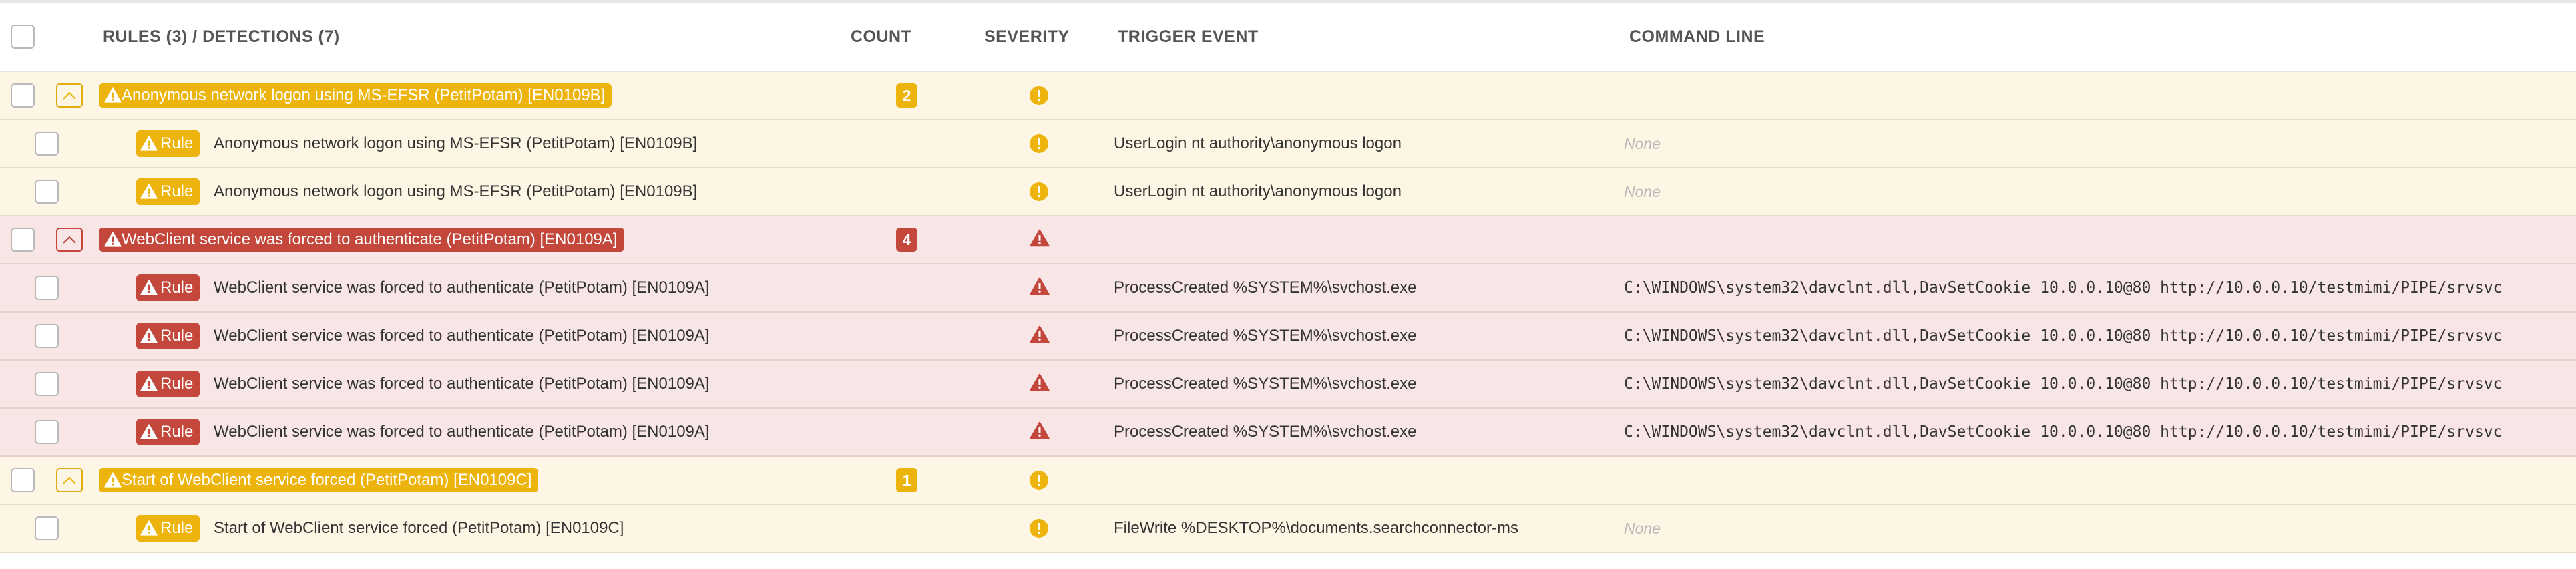 The width and height of the screenshot is (2576, 569). I want to click on table-cell: 1, so click(906, 481).